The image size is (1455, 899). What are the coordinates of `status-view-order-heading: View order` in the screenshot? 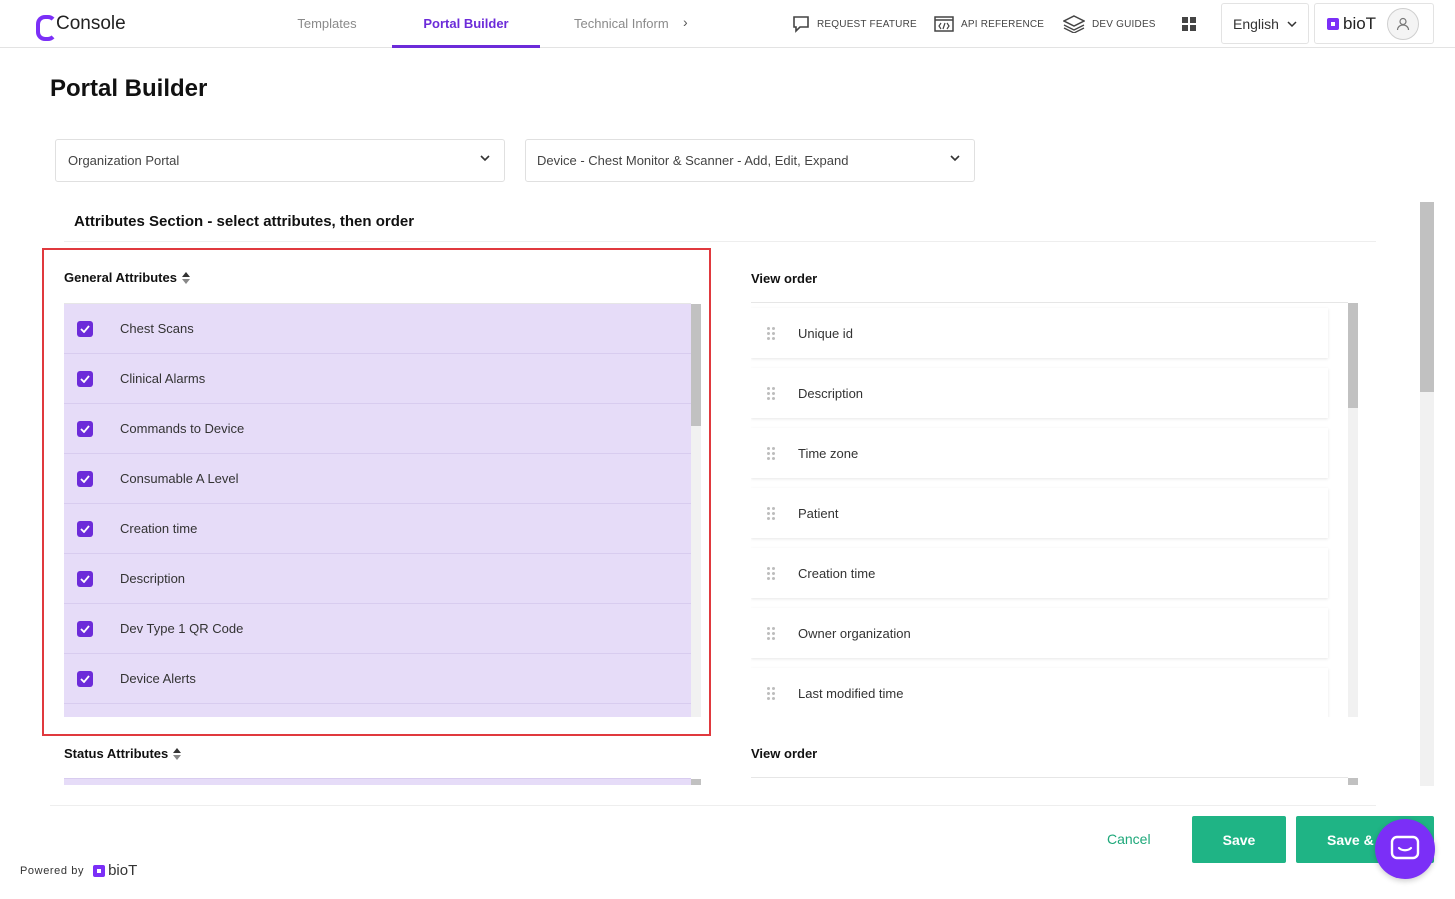 It's located at (784, 753).